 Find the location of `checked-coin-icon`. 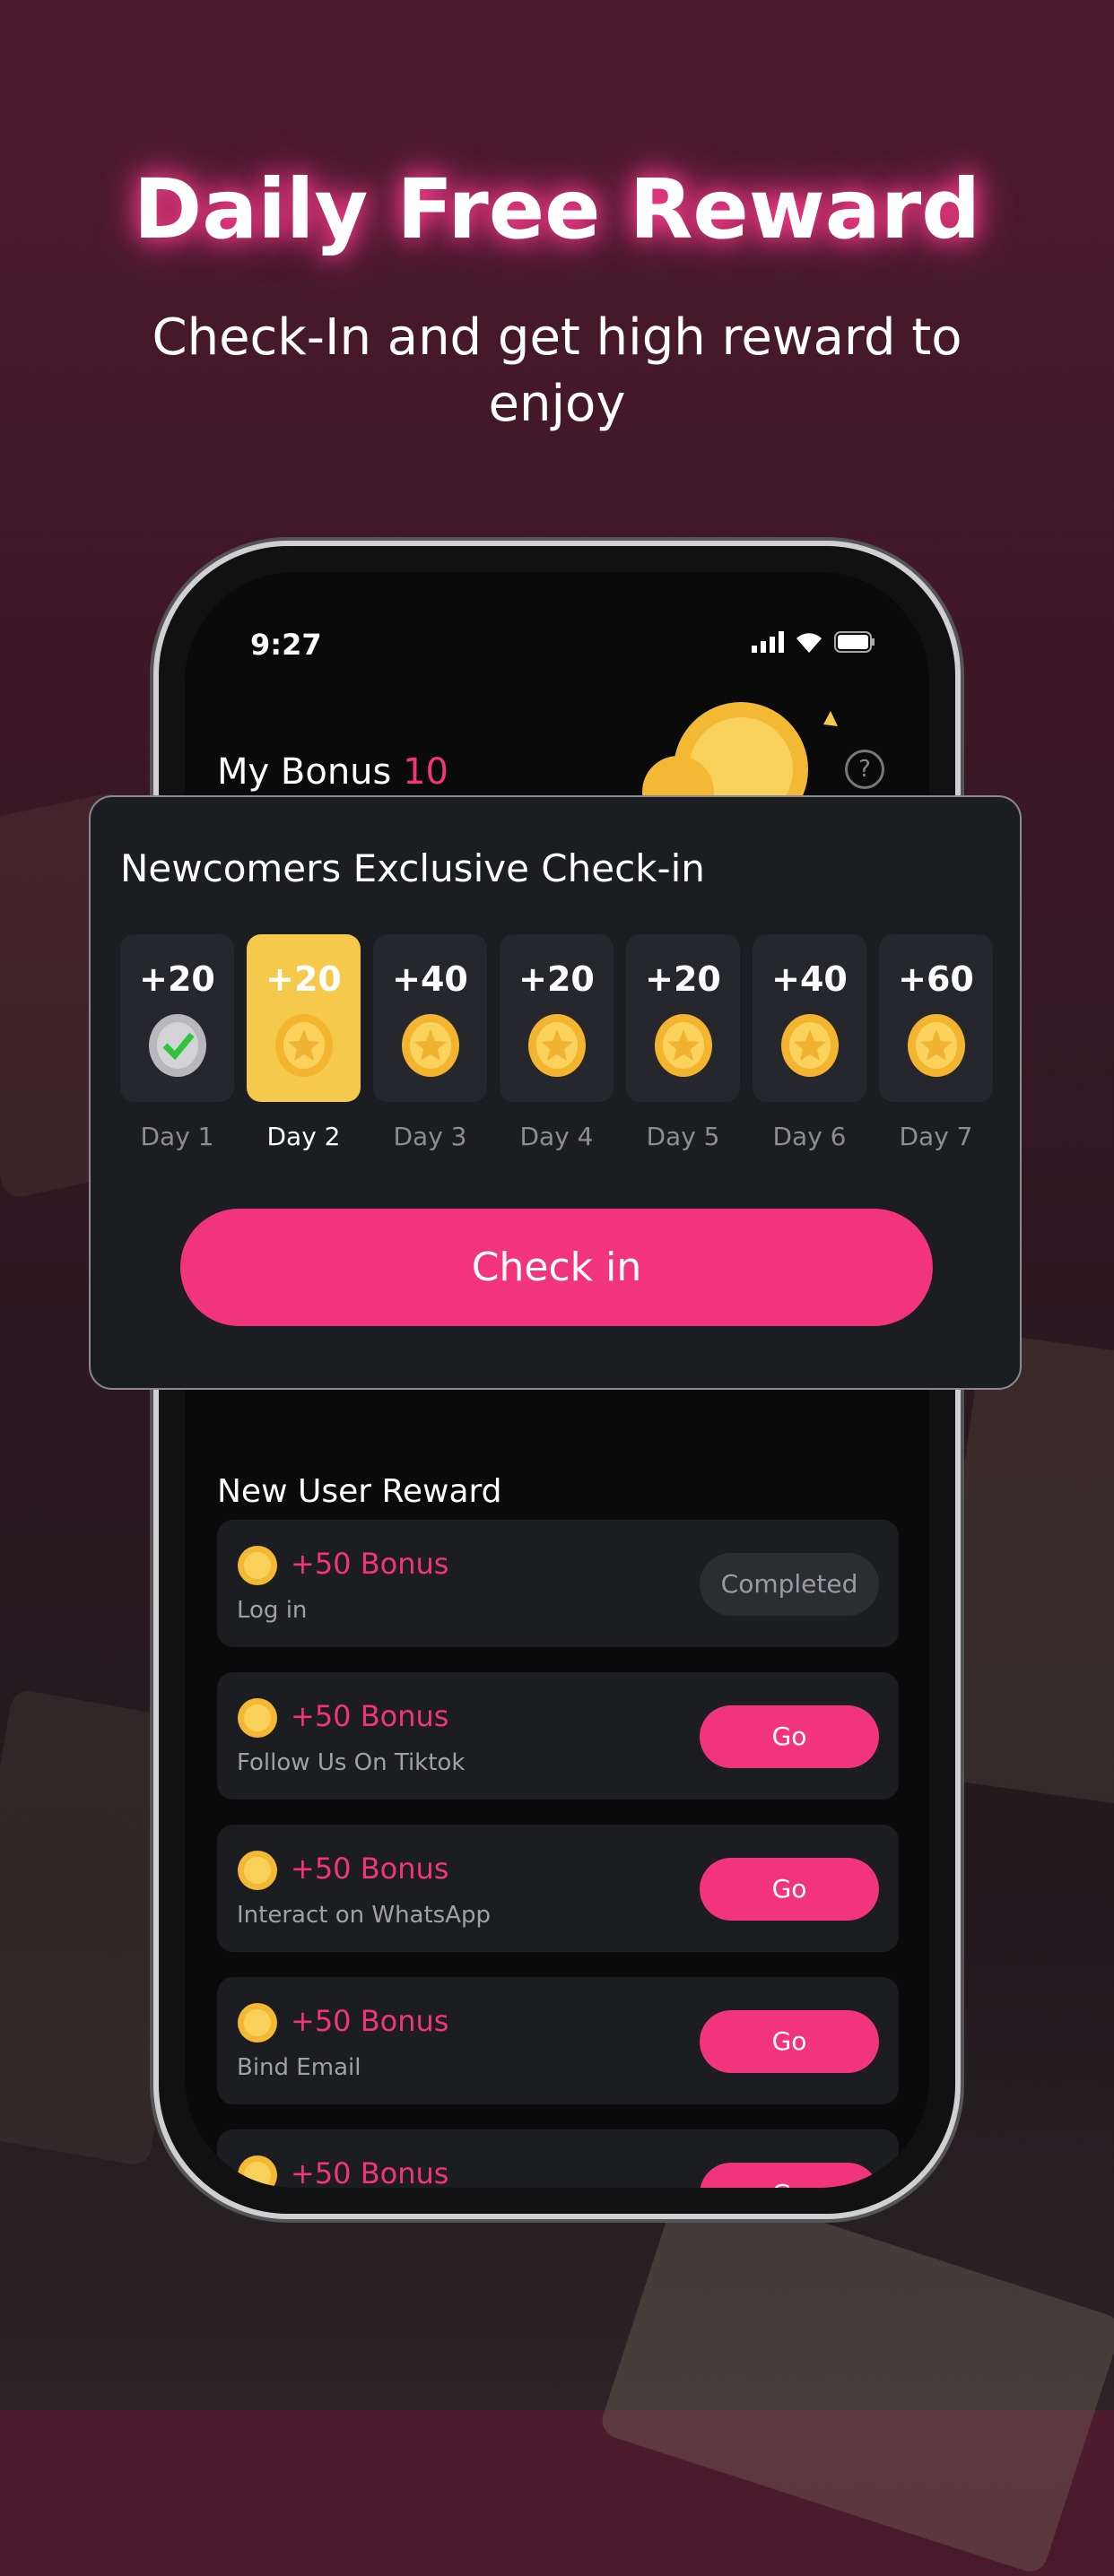

checked-coin-icon is located at coordinates (177, 1045).